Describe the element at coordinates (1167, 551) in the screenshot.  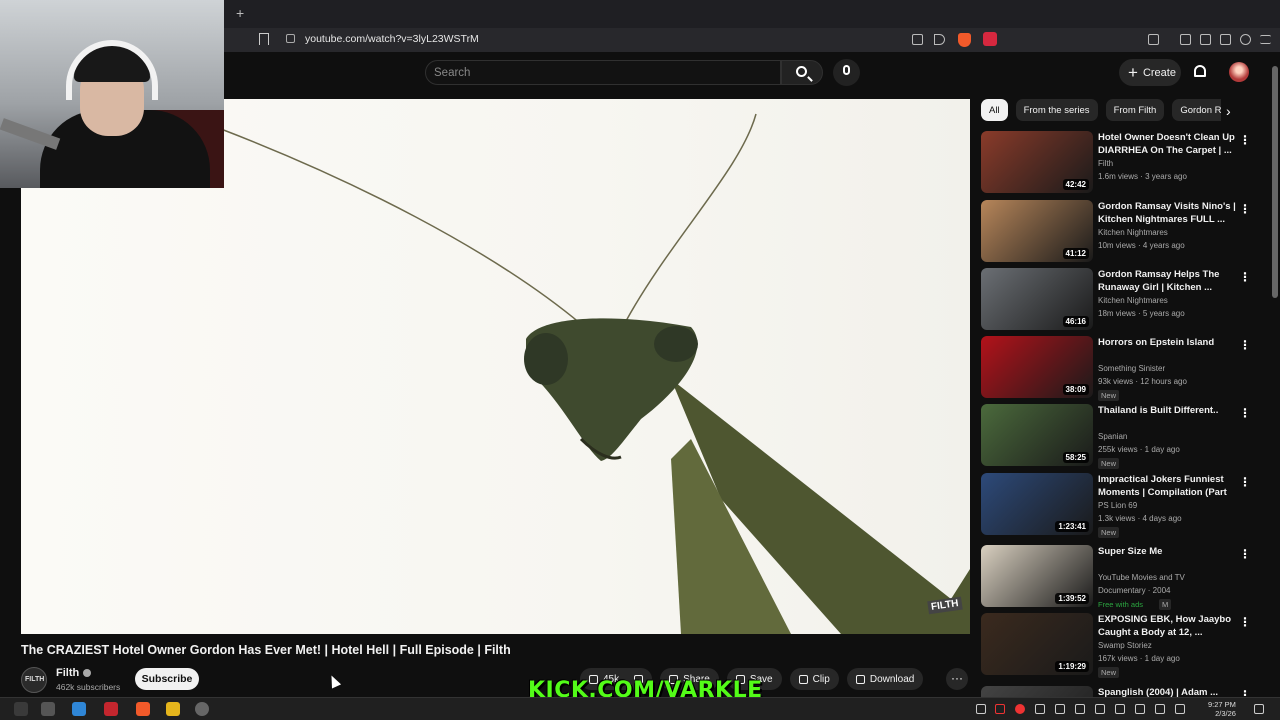
I see `recommendation-title: Super Size Me` at that location.